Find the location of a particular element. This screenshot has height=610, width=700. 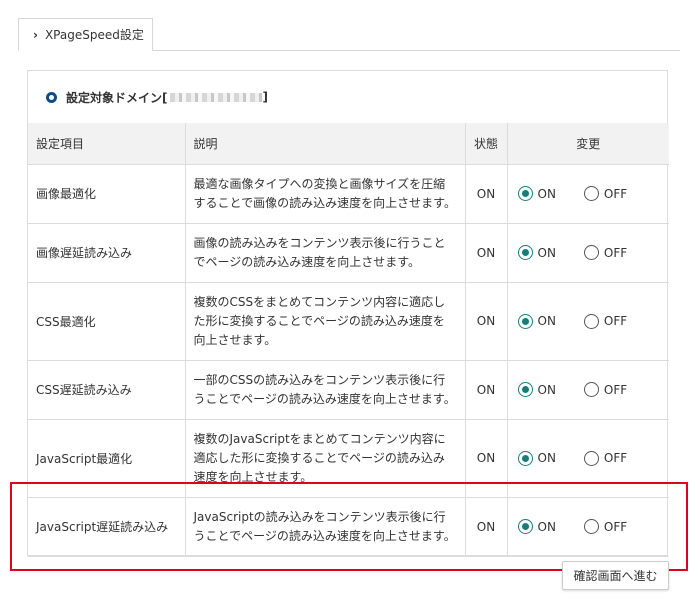

setting-item-name: JavaScript遅延読み込み is located at coordinates (107, 526).